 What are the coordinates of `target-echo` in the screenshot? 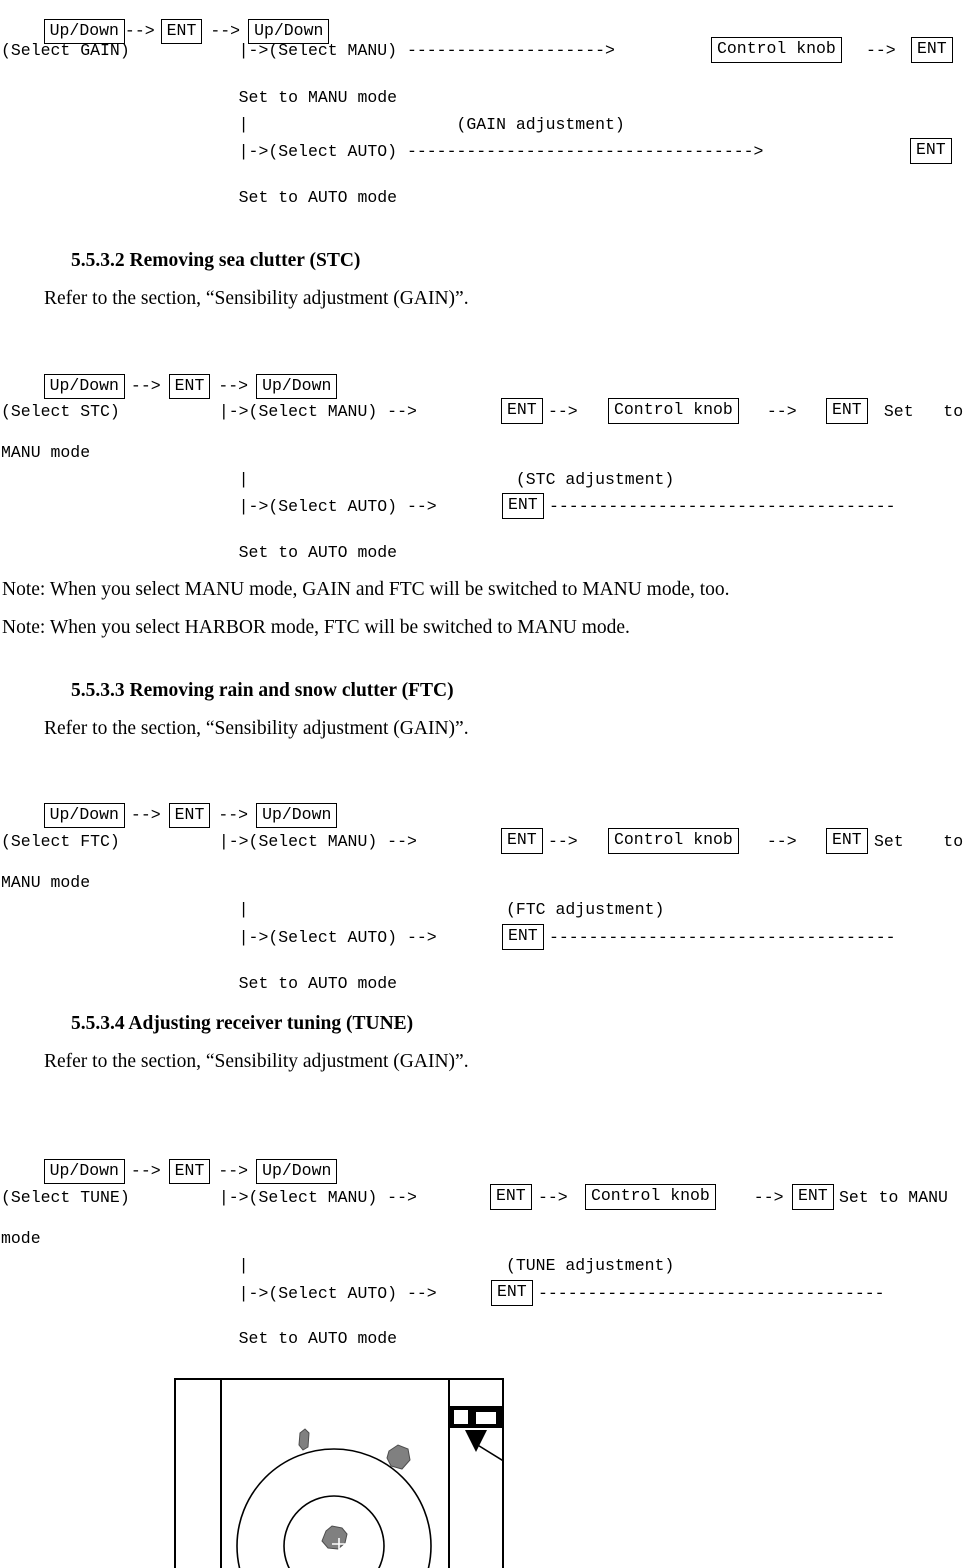 It's located at (398, 1457).